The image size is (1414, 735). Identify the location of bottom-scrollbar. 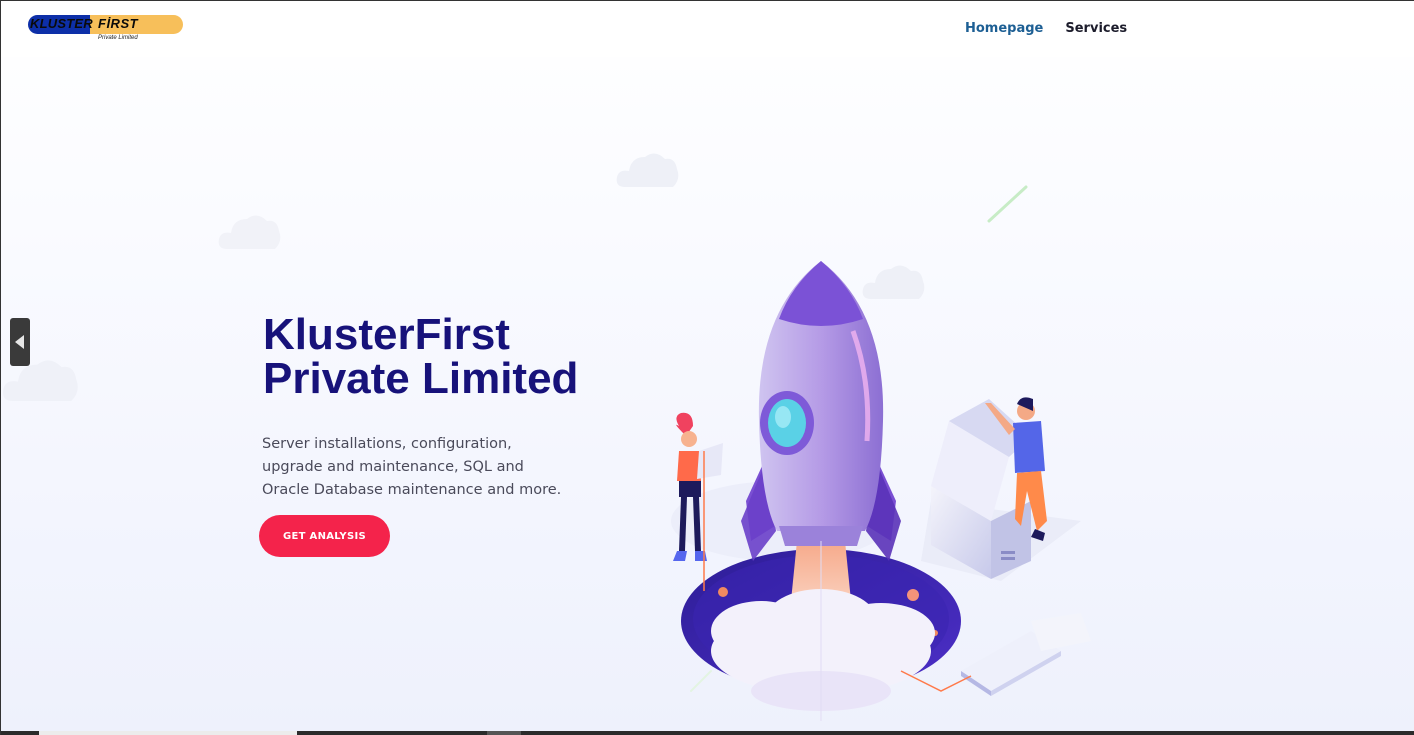
(707, 733).